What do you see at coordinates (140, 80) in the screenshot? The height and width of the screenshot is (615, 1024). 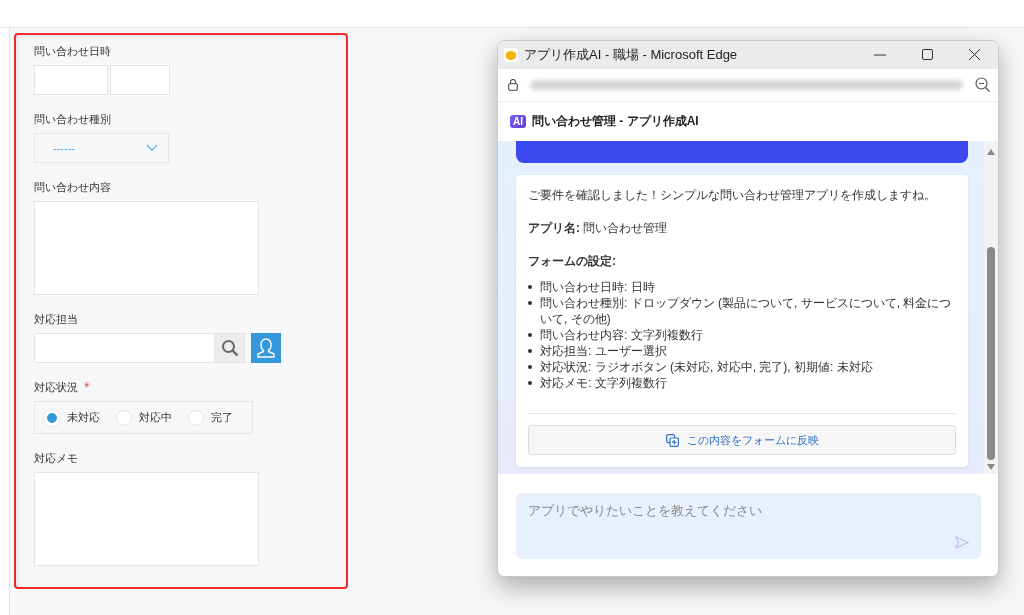 I see `time-input` at bounding box center [140, 80].